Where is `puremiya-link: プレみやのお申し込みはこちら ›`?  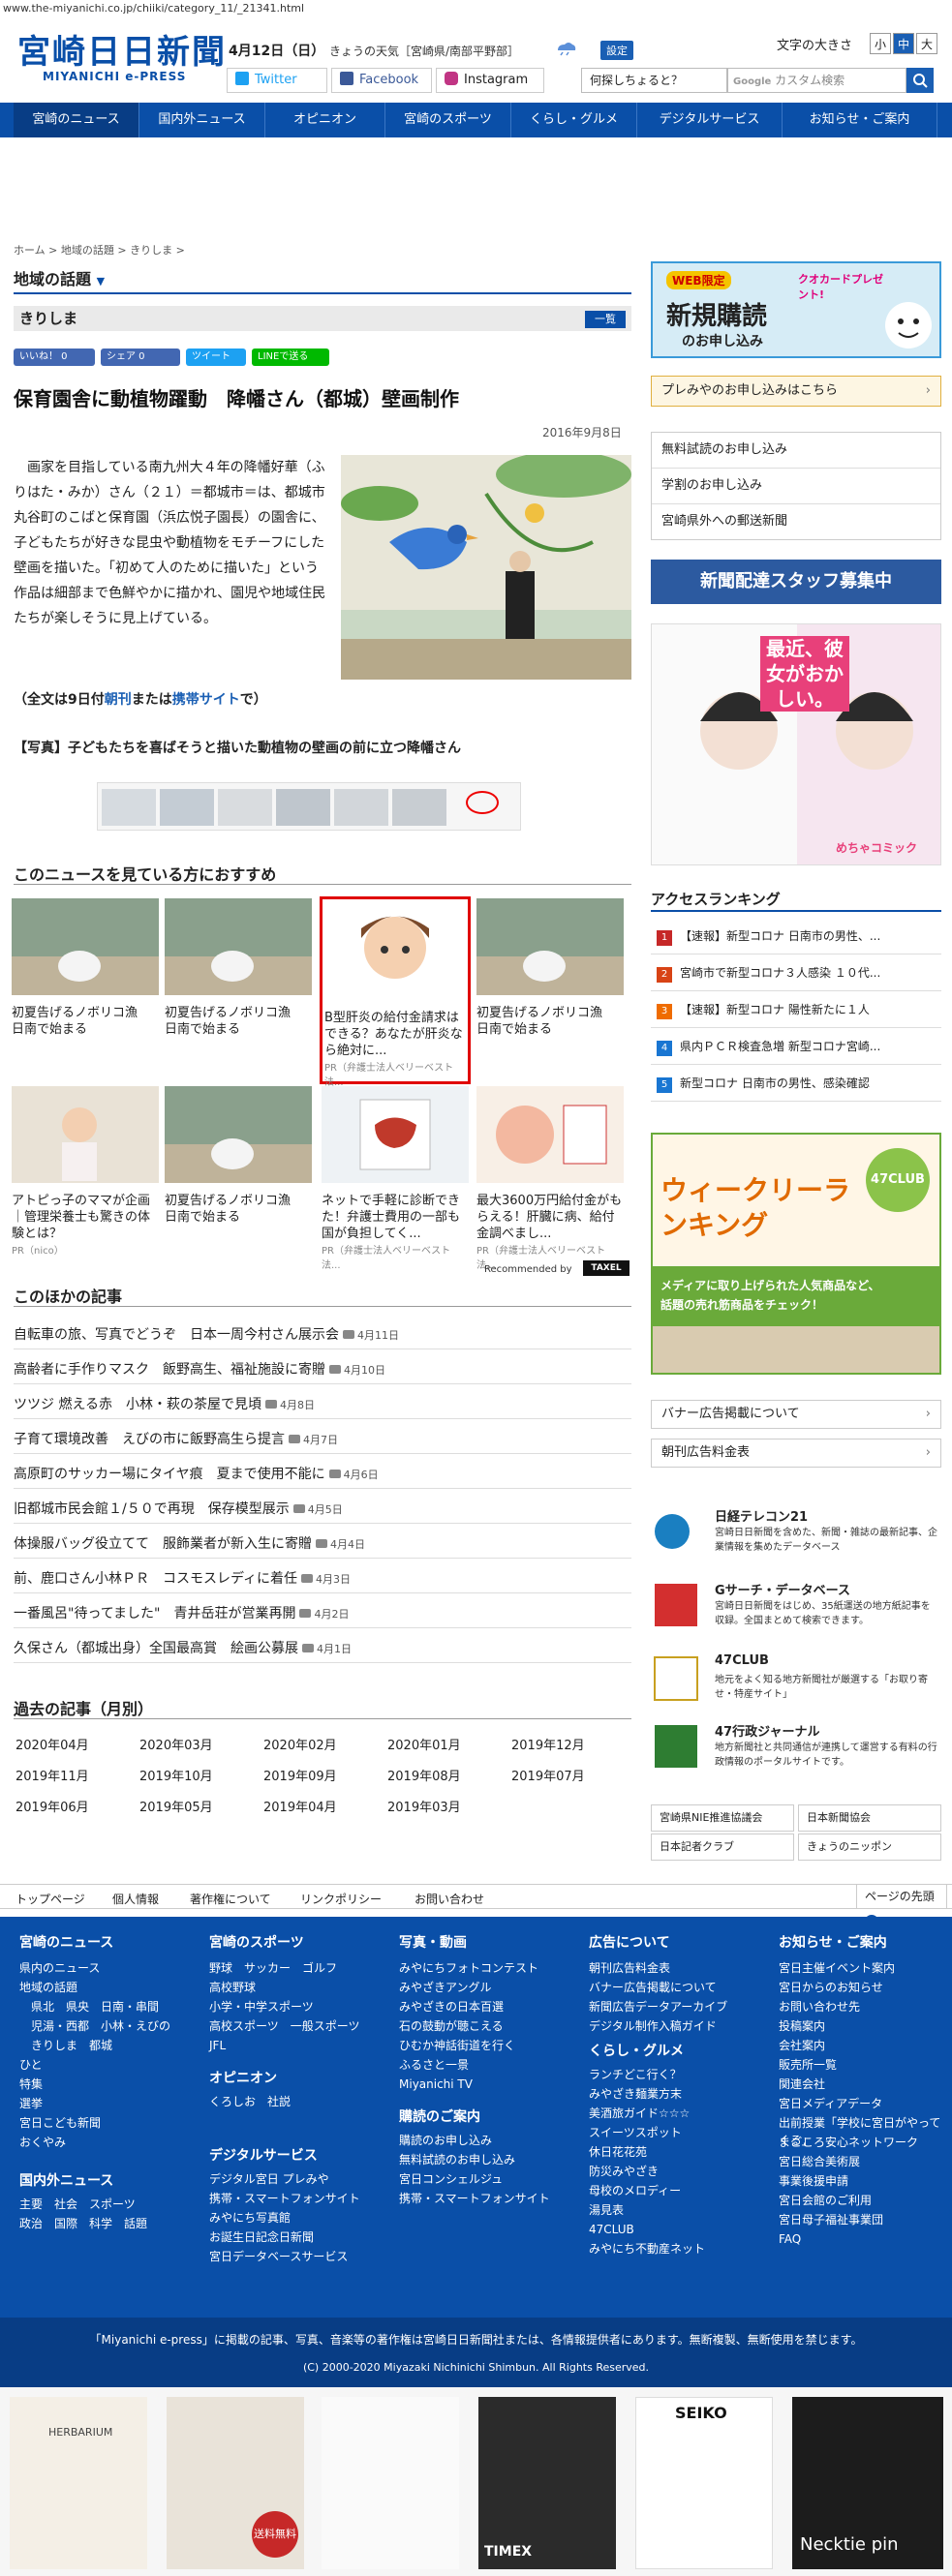 puremiya-link: プレみやのお申し込みはこちら › is located at coordinates (796, 391).